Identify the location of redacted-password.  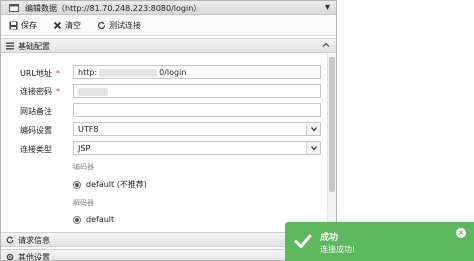
(93, 91).